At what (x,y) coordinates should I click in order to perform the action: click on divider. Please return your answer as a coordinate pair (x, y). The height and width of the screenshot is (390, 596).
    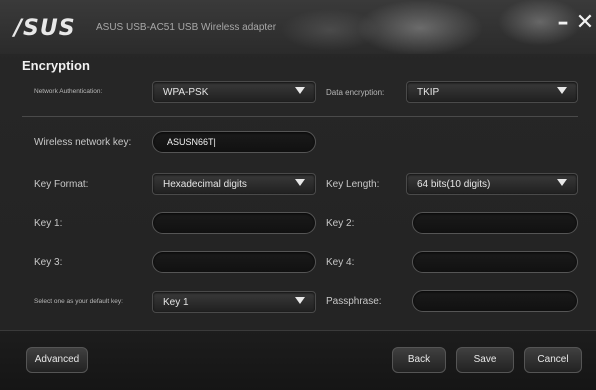
    Looking at the image, I should click on (300, 116).